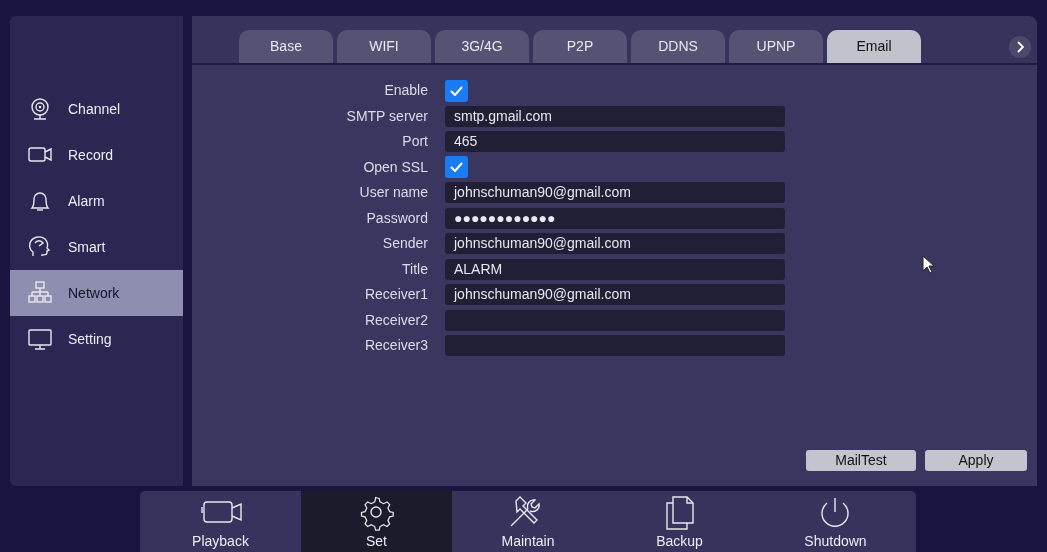  Describe the element at coordinates (482, 46) in the screenshot. I see `tab: 3G/4G` at that location.